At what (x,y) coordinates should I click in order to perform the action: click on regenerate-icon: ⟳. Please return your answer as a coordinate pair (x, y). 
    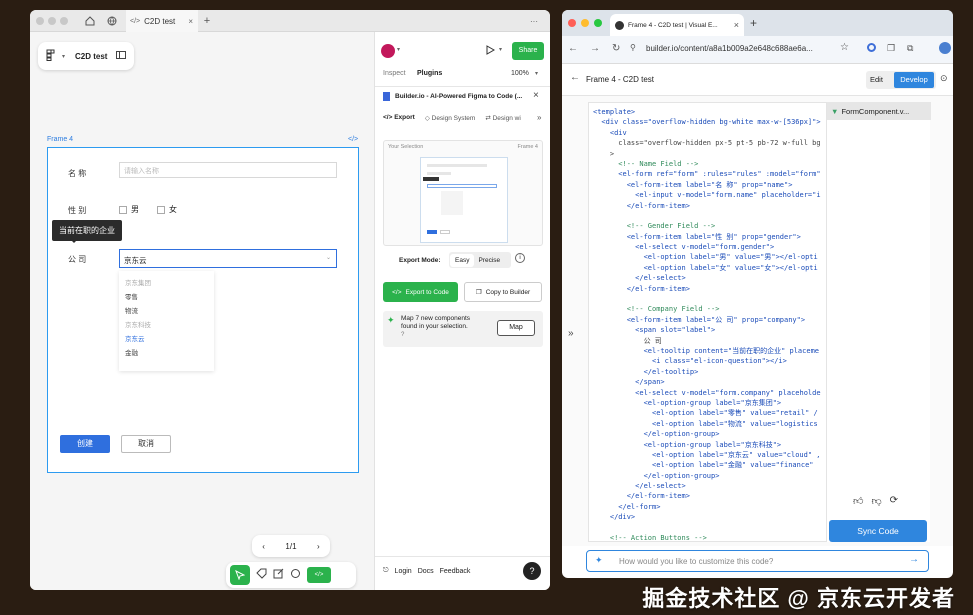
    Looking at the image, I should click on (894, 501).